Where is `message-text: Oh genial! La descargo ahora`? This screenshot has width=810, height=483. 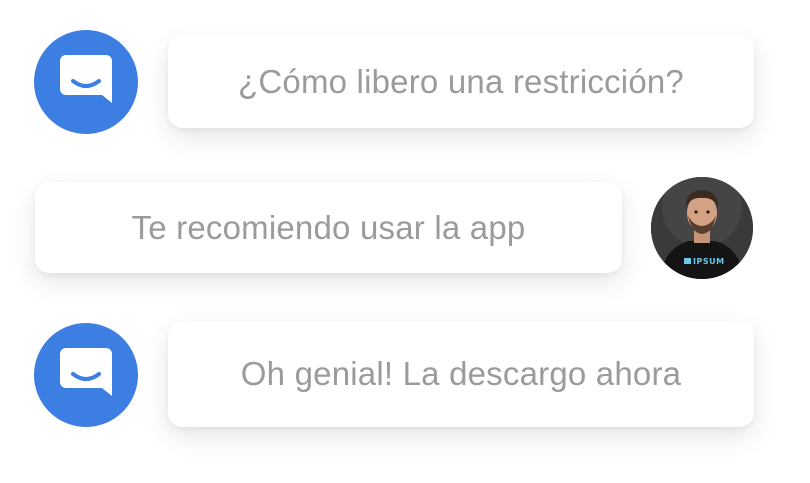 message-text: Oh genial! La descargo ahora is located at coordinates (461, 373).